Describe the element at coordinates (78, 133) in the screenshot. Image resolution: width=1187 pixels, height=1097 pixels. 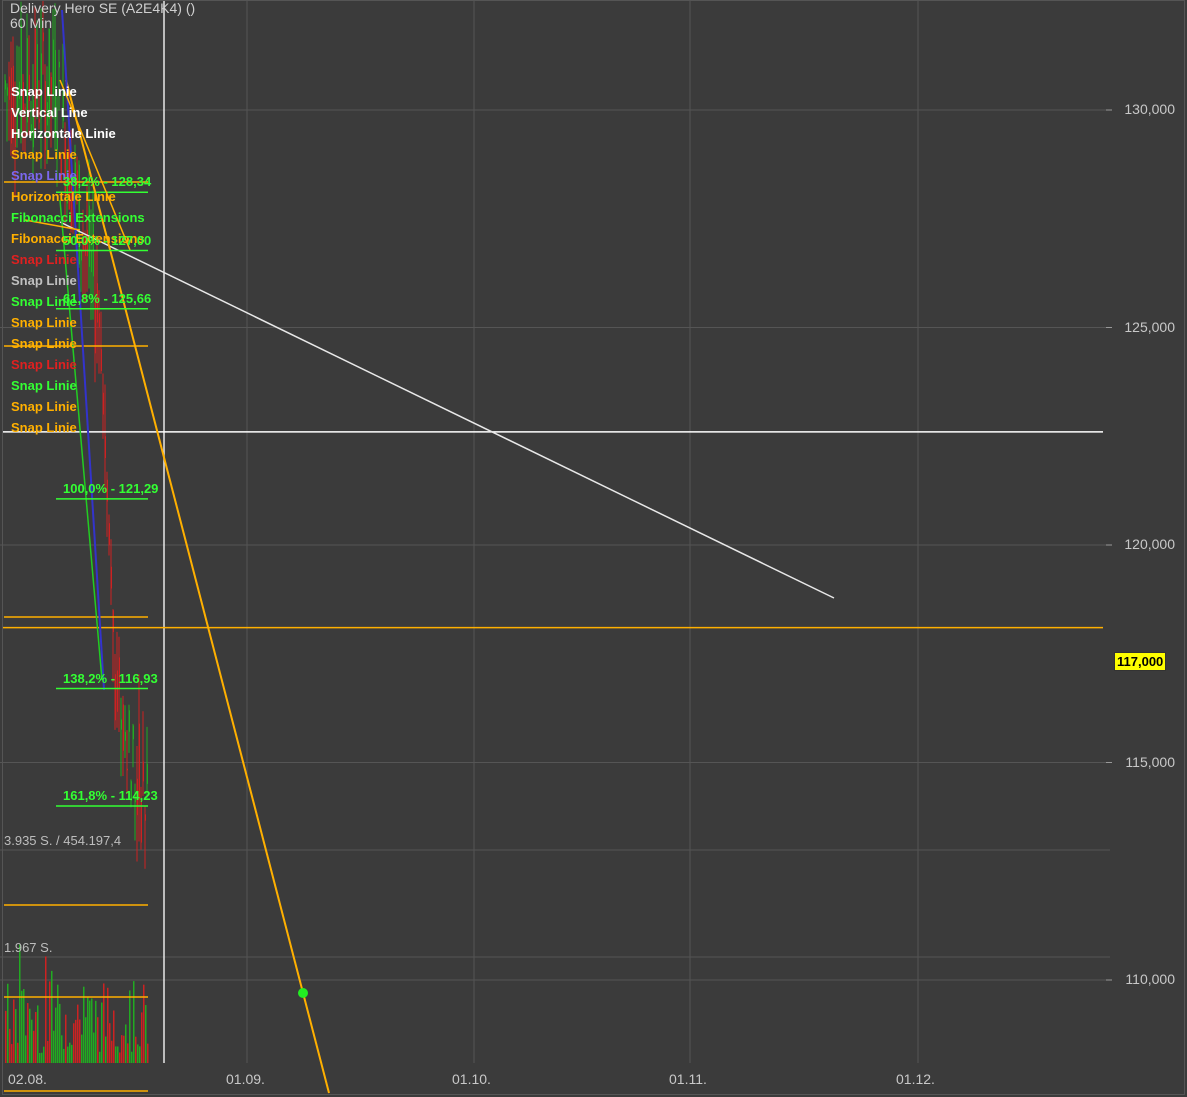
I see `legend-item: Horizontale Linie` at that location.